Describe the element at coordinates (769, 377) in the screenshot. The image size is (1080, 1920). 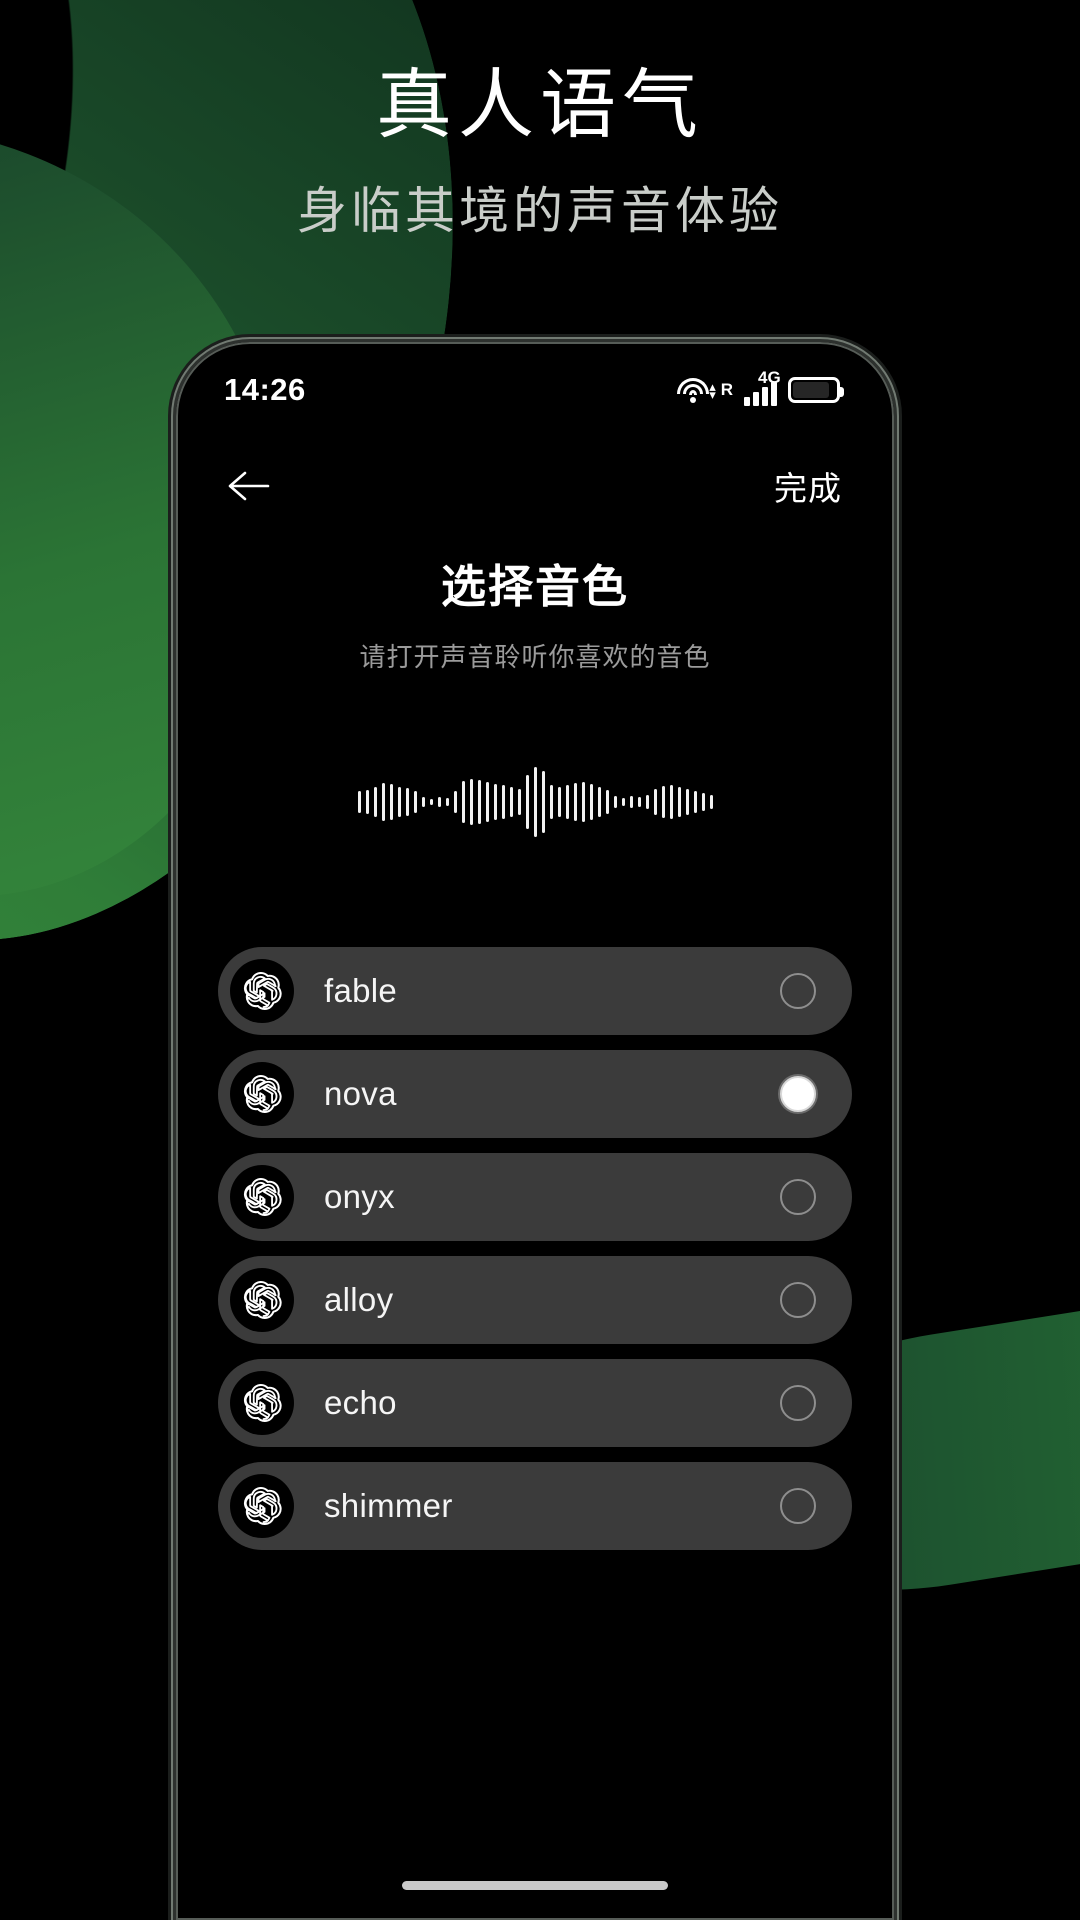
I see `network-type-label: 4G` at that location.